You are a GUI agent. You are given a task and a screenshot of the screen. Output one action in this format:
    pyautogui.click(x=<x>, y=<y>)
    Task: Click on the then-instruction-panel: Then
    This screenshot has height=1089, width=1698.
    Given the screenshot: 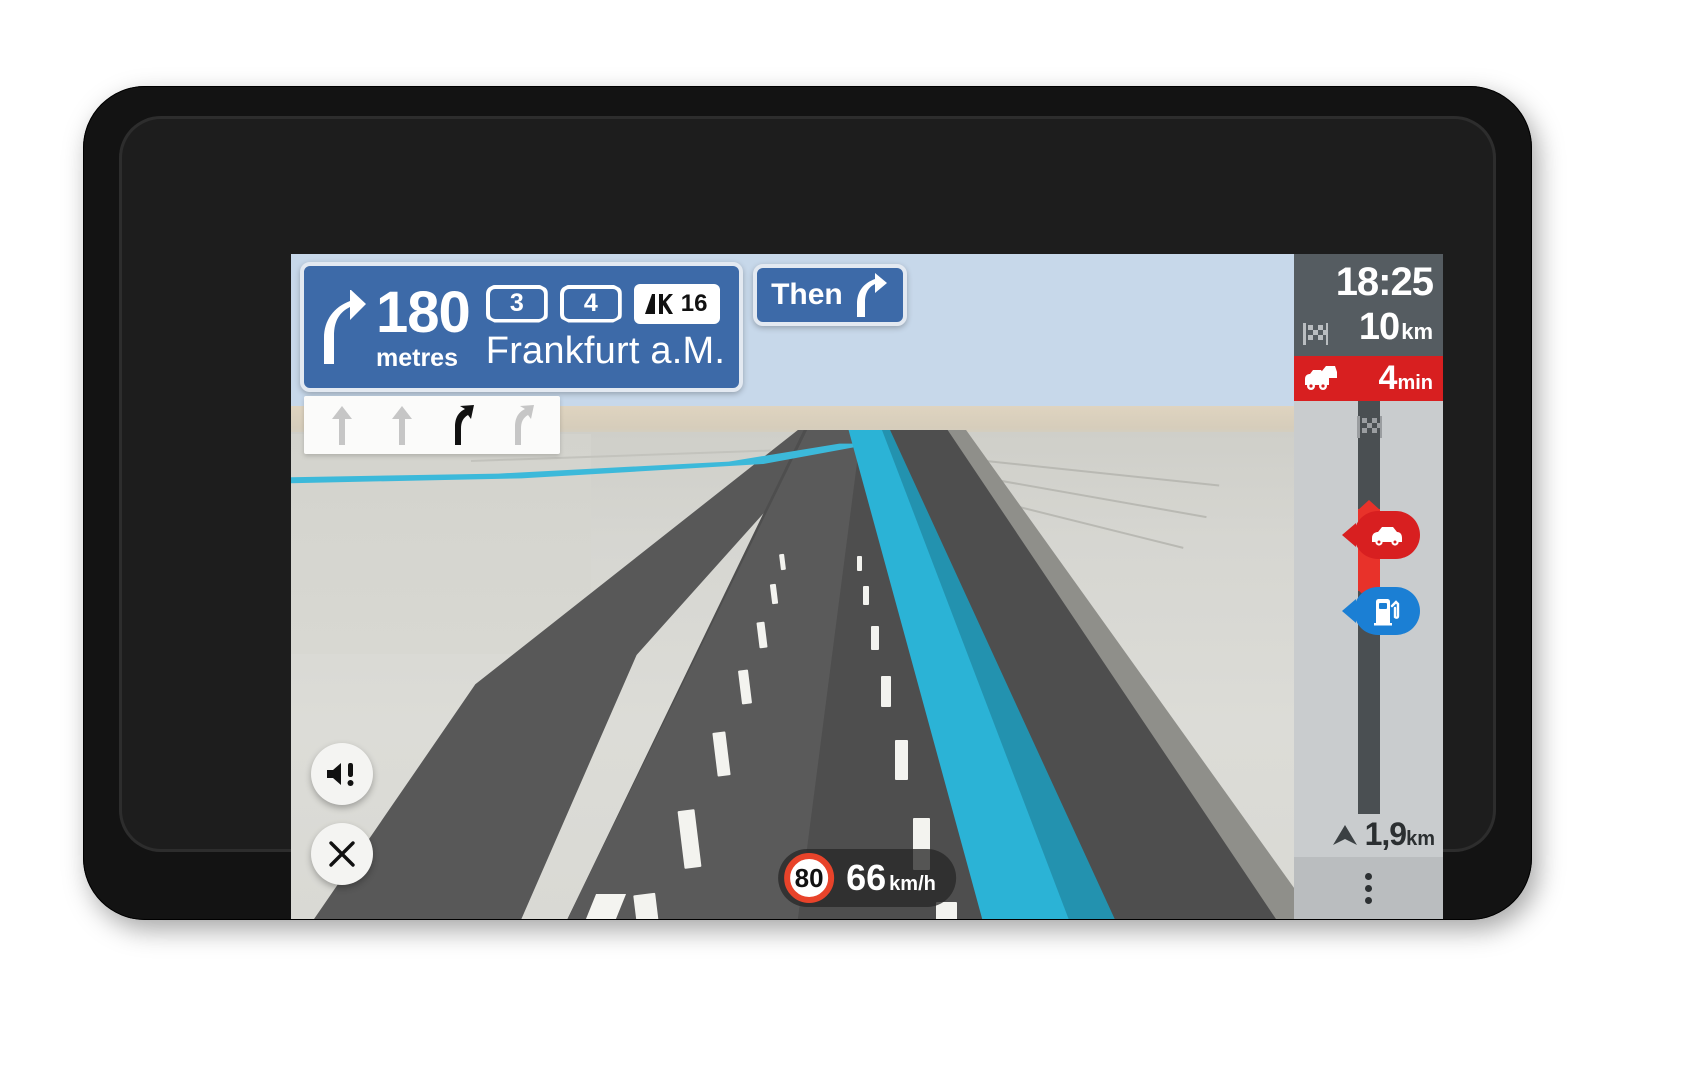 What is the action you would take?
    pyautogui.click(x=830, y=295)
    